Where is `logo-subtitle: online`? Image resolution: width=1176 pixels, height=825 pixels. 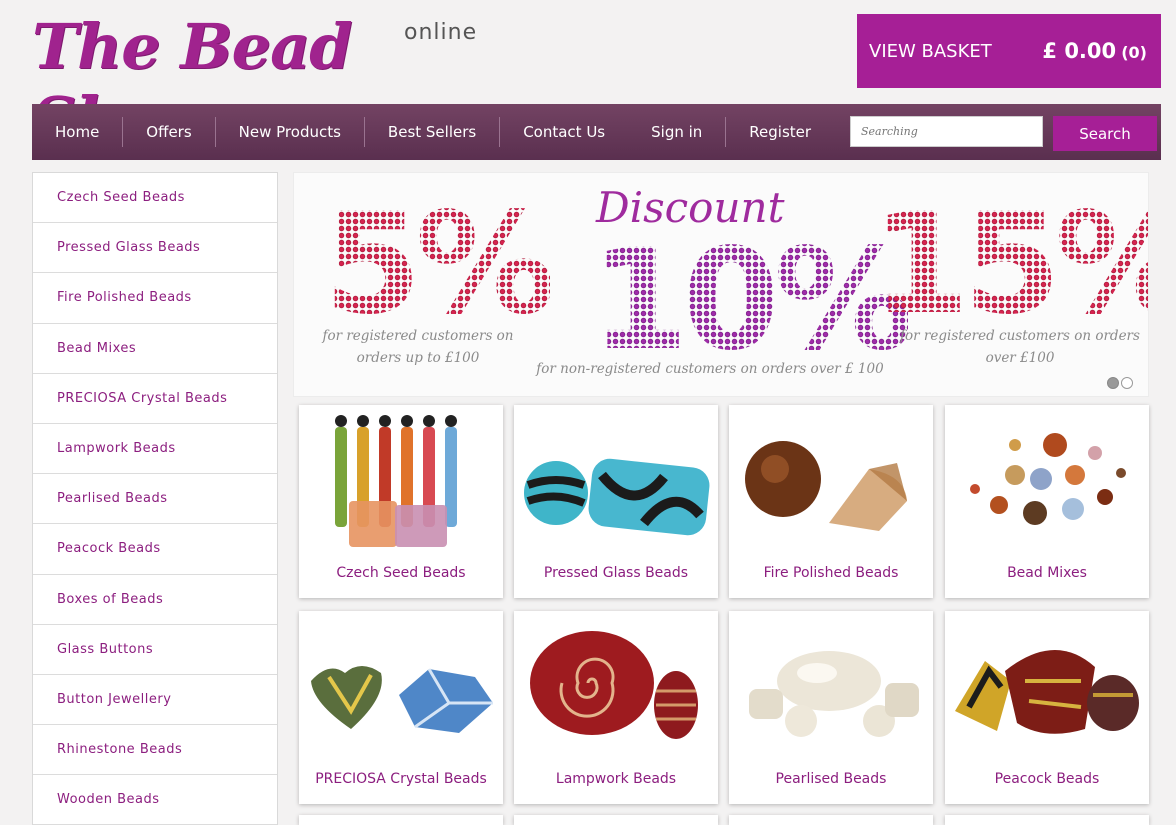
logo-subtitle: online is located at coordinates (441, 32).